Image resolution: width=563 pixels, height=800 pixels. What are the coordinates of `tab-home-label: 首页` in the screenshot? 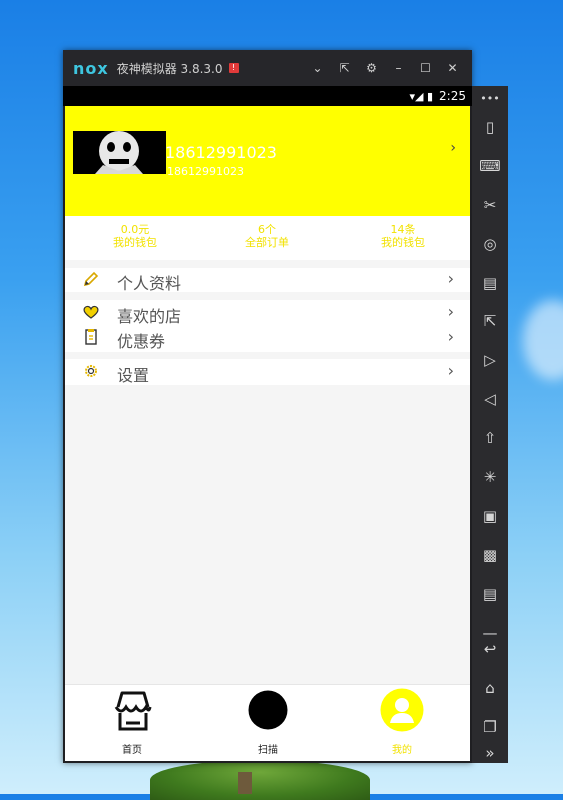 It's located at (132, 750).